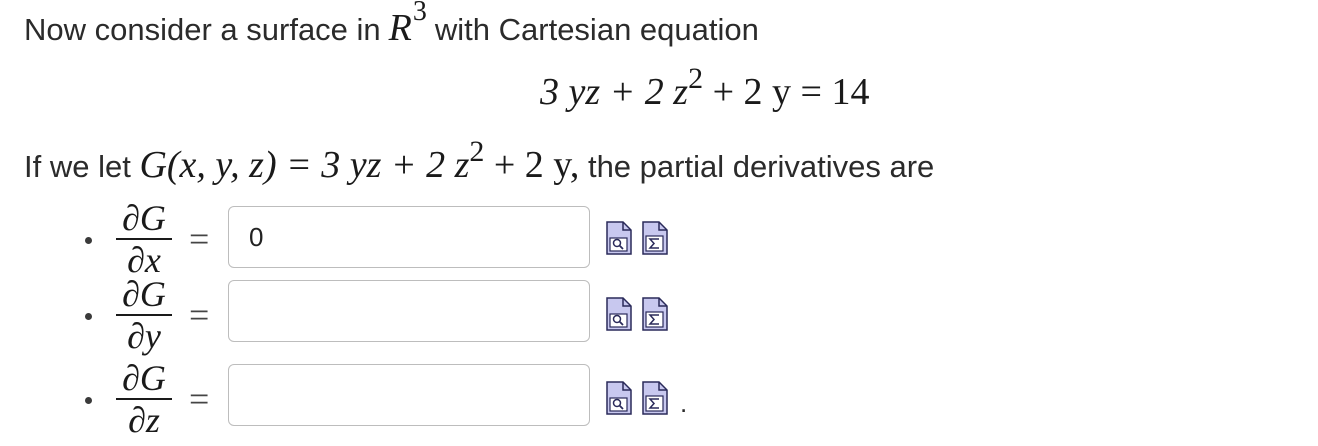 The height and width of the screenshot is (446, 1318). I want to click on partial-z-answer-input, so click(409, 395).